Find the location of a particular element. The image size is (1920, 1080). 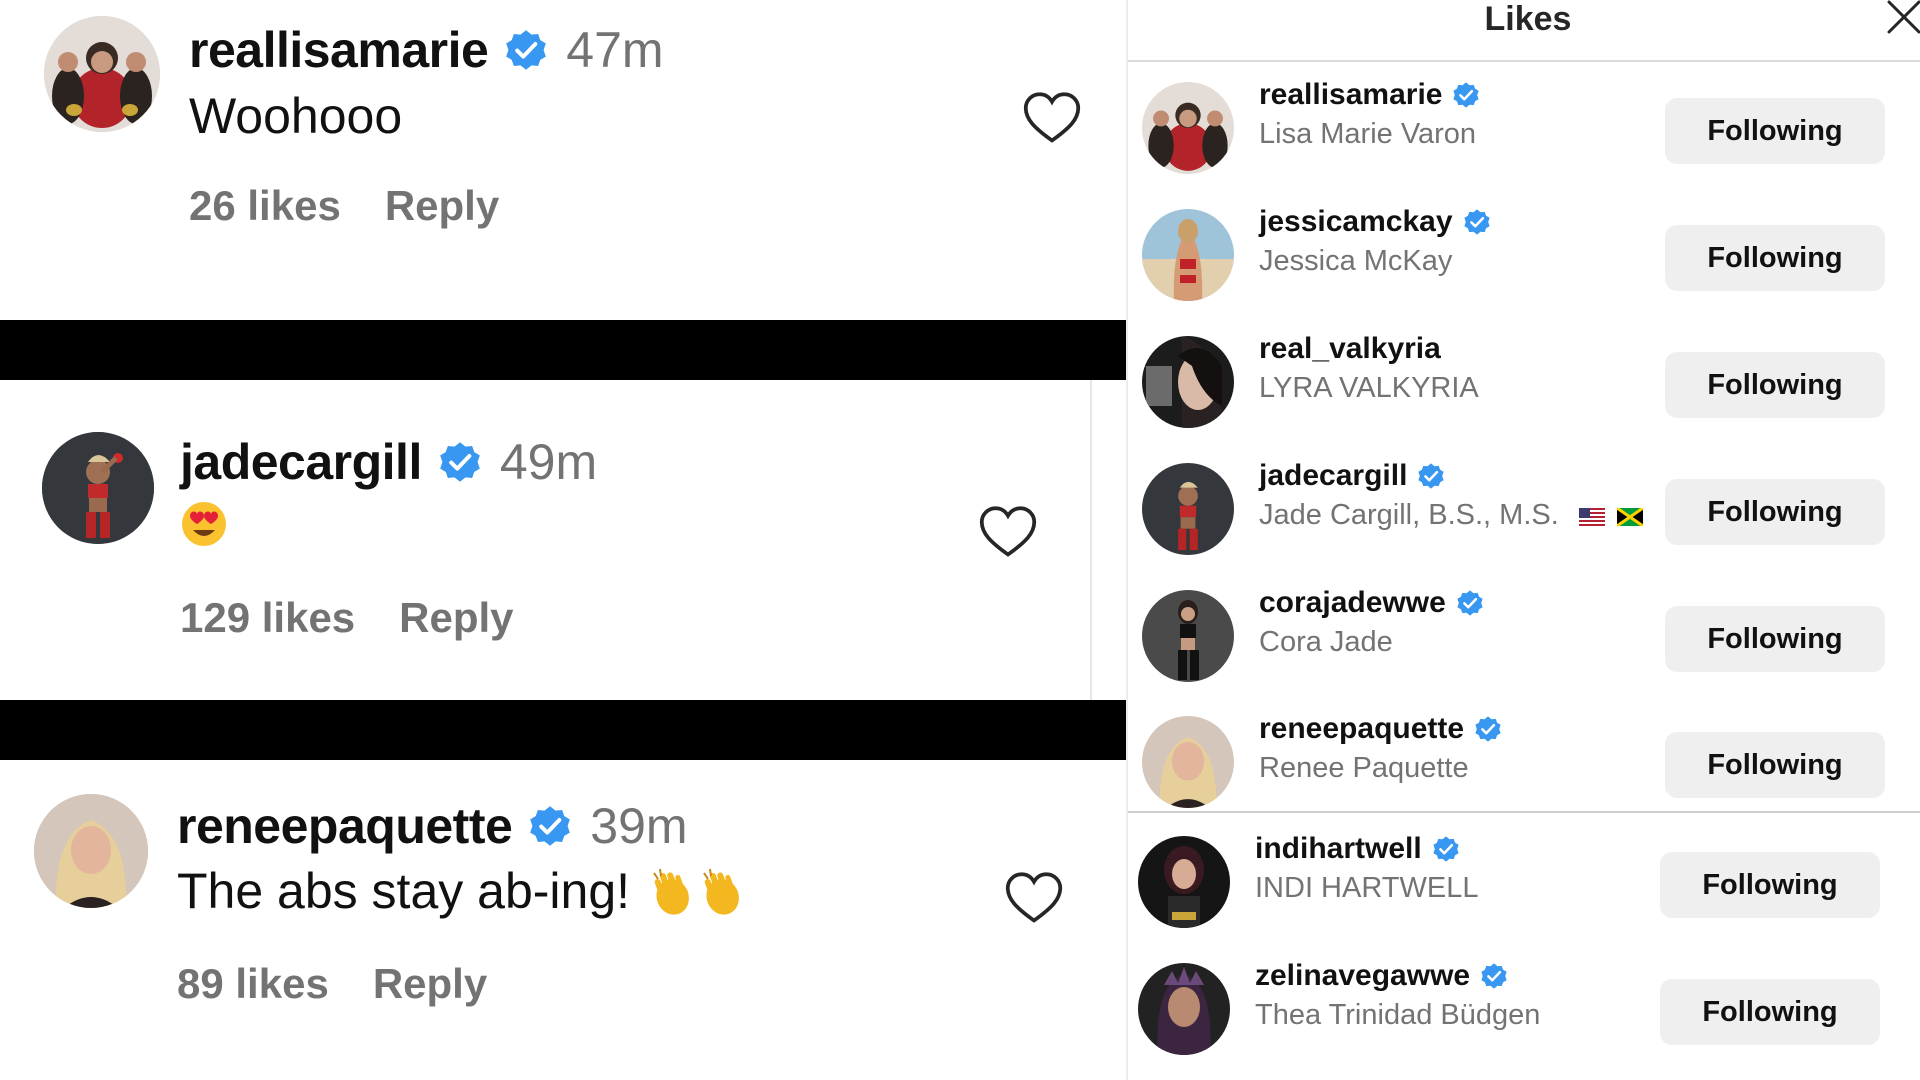

like-full-name: Cora Jade is located at coordinates (1326, 642).